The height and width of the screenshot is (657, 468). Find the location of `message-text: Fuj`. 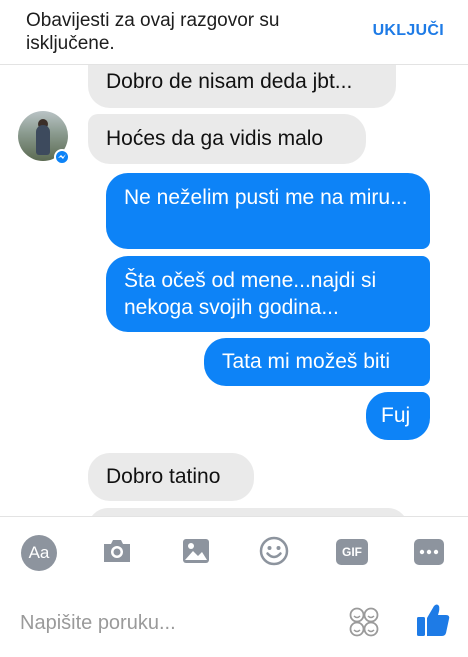

message-text: Fuj is located at coordinates (396, 415).